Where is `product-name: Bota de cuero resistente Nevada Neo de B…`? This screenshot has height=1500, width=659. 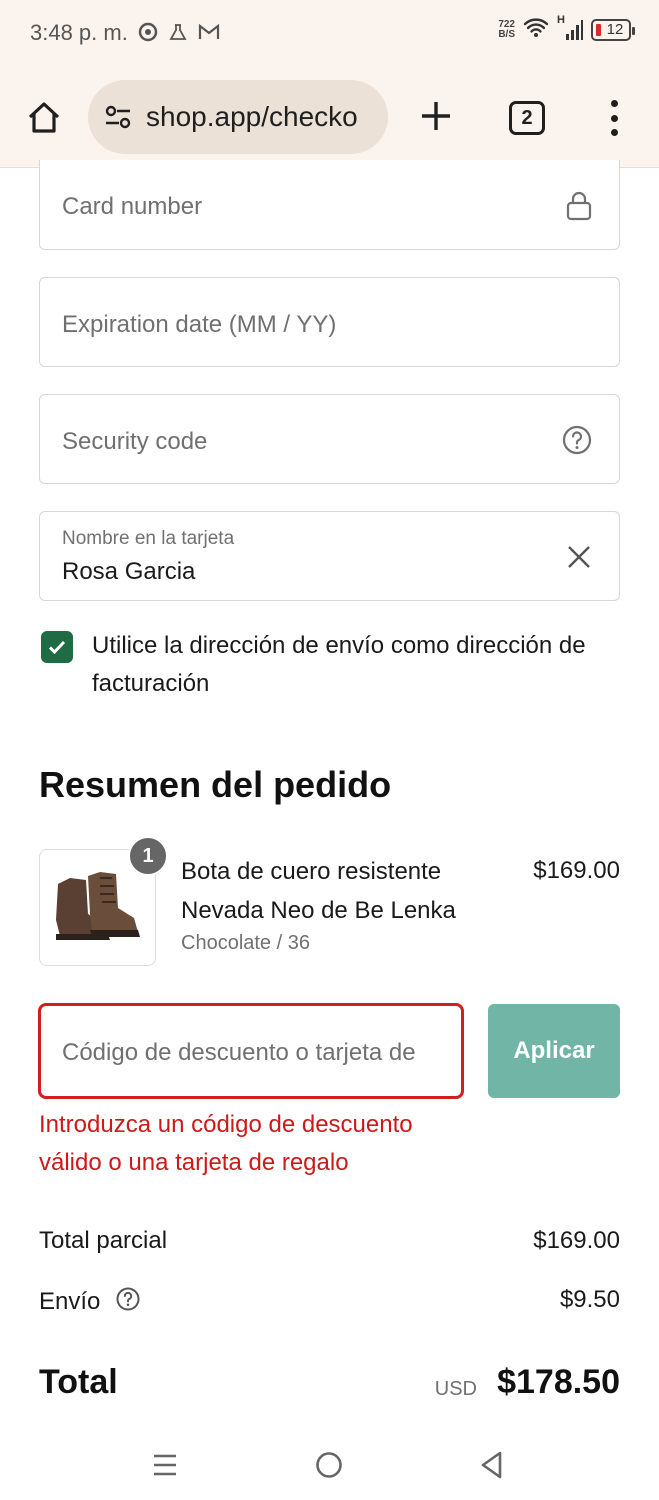 product-name: Bota de cuero resistente Nevada Neo de B… is located at coordinates (318, 891).